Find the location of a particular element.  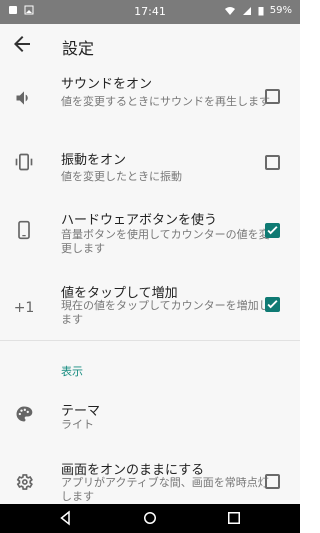

setting-tap-increment-summary: 現在の値をタップしてカウンターを増加します is located at coordinates (165, 312).